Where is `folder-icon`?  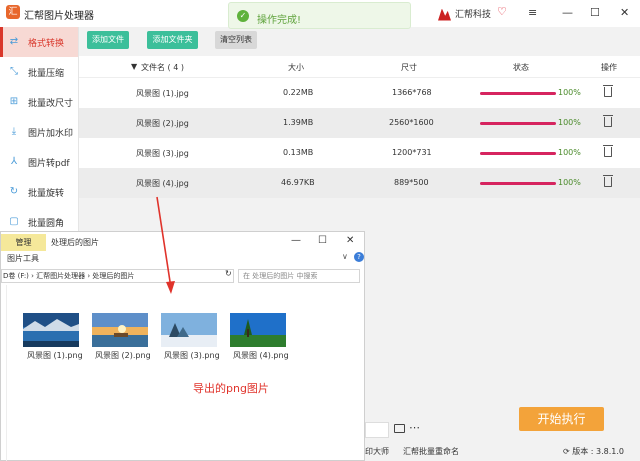
folder-icon is located at coordinates (399, 428).